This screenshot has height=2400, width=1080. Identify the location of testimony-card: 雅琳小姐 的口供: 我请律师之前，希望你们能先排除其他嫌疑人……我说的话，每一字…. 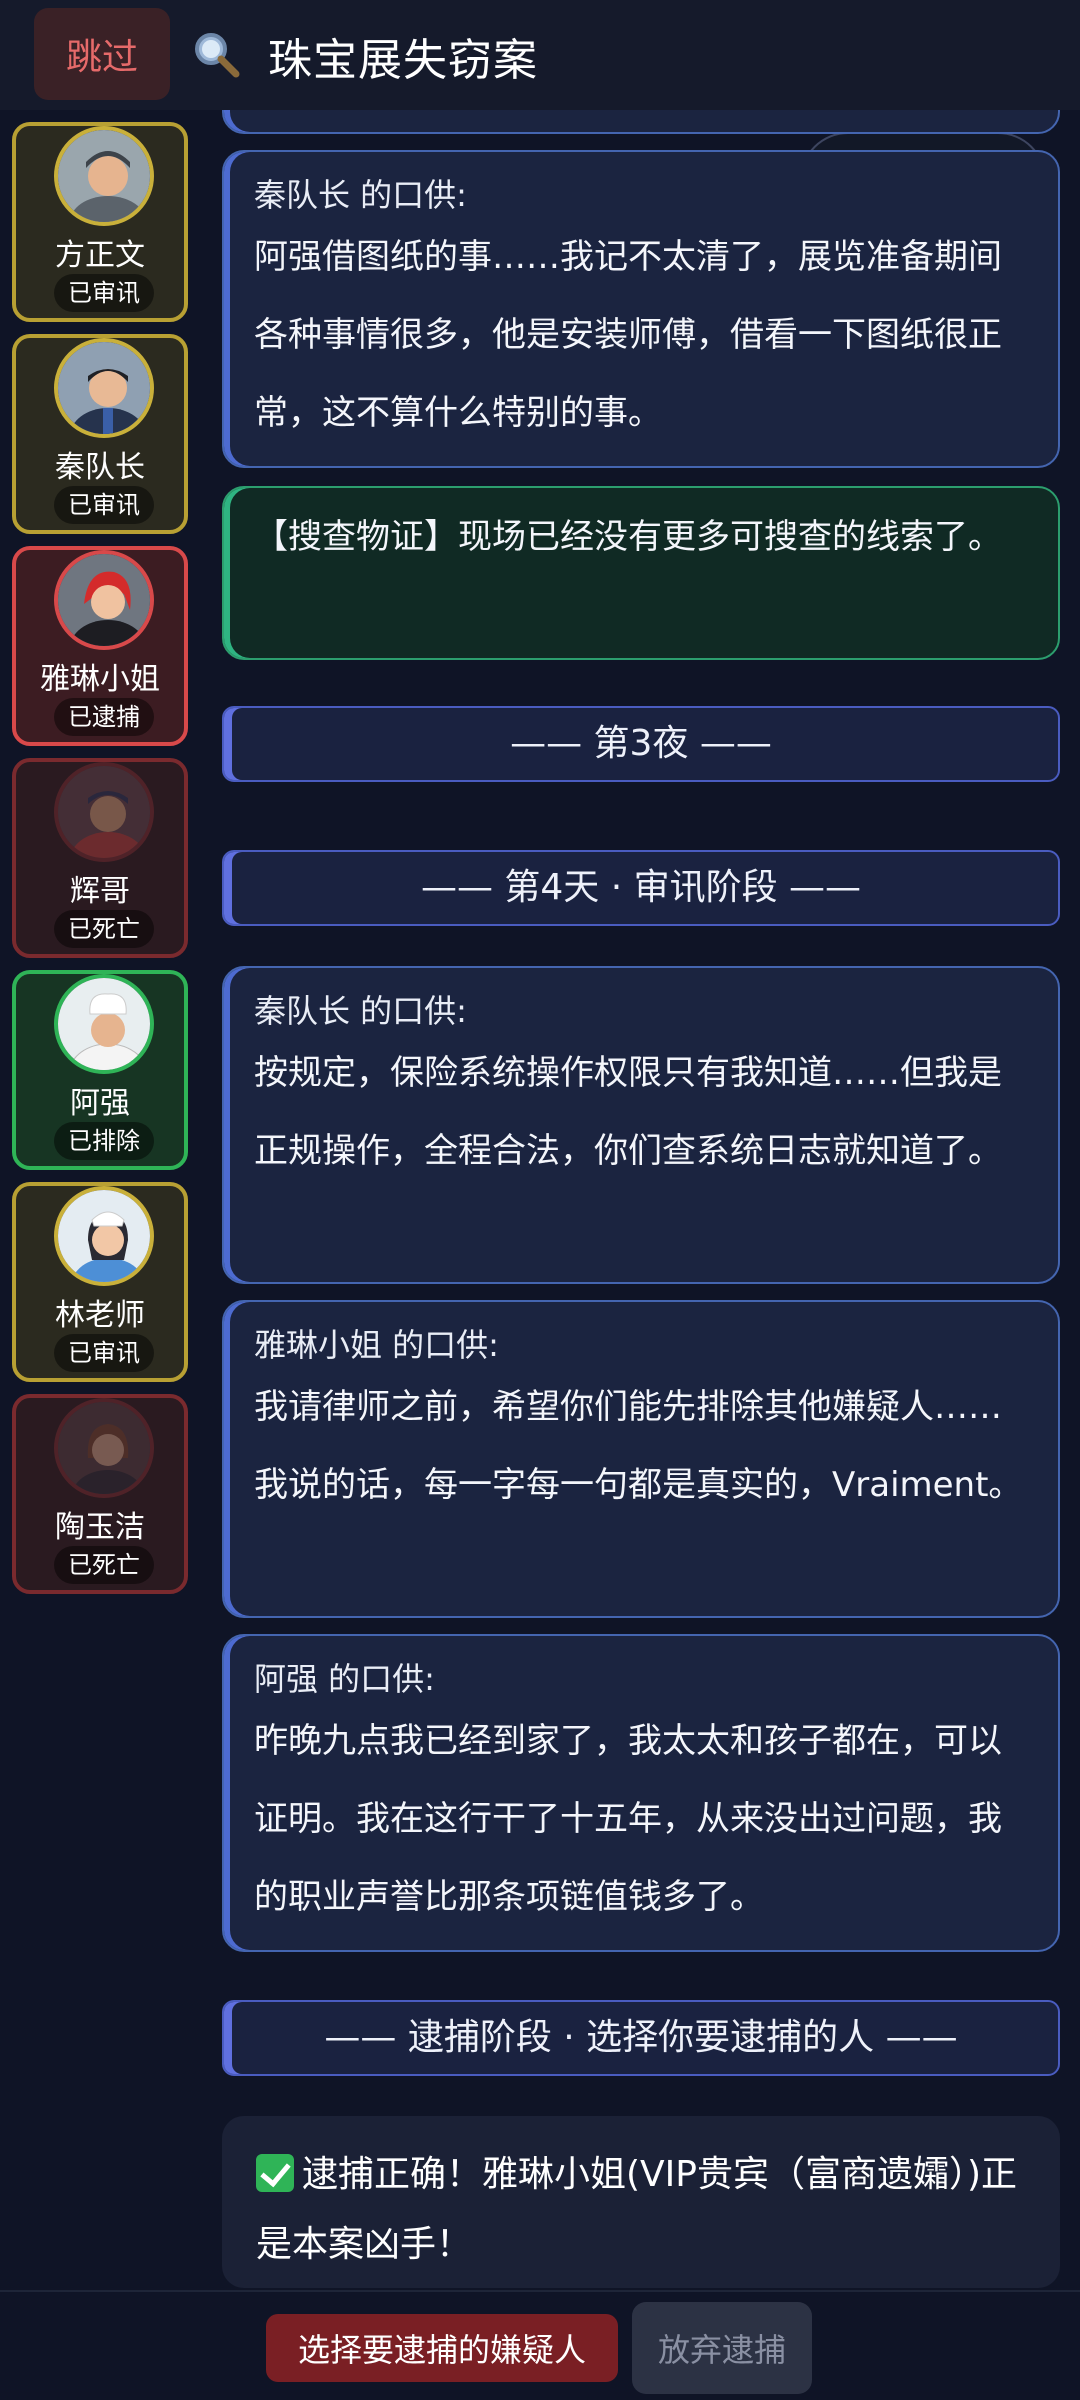
(641, 1459).